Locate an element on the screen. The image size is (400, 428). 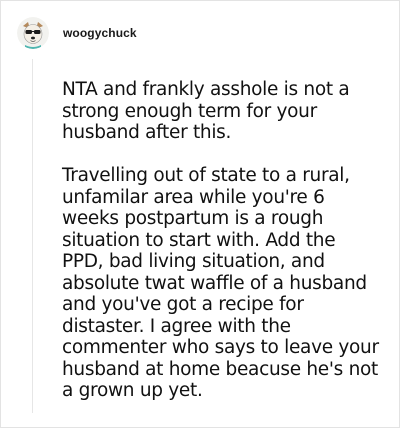
avatar is located at coordinates (33, 33).